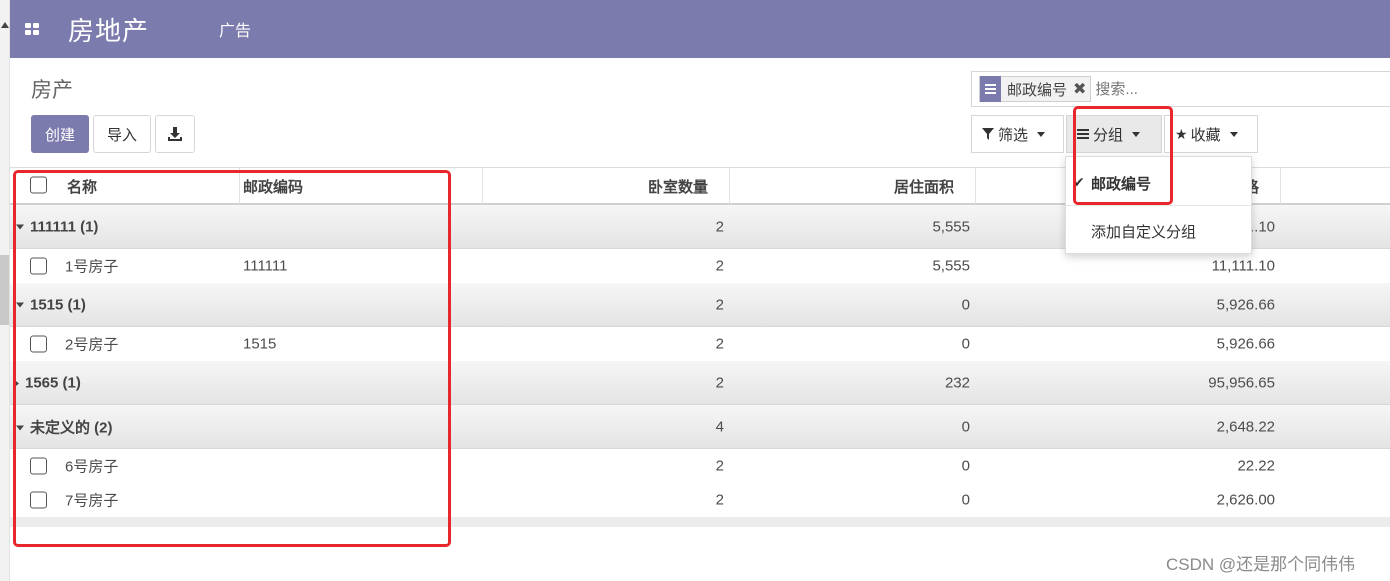 Image resolution: width=1390 pixels, height=581 pixels. I want to click on group-by-button: 分组, so click(1114, 134).